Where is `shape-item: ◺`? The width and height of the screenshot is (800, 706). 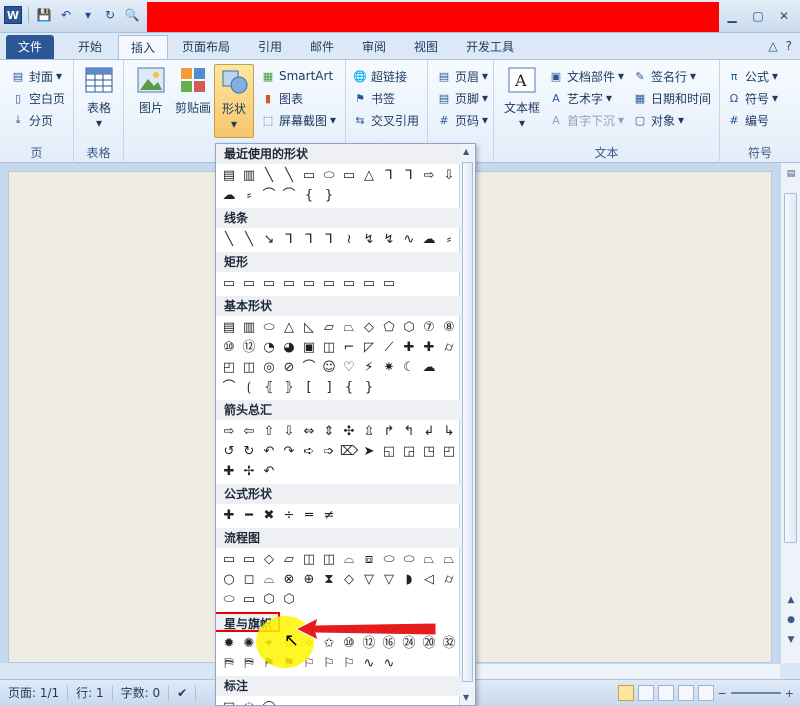 shape-item: ◺ is located at coordinates (309, 327).